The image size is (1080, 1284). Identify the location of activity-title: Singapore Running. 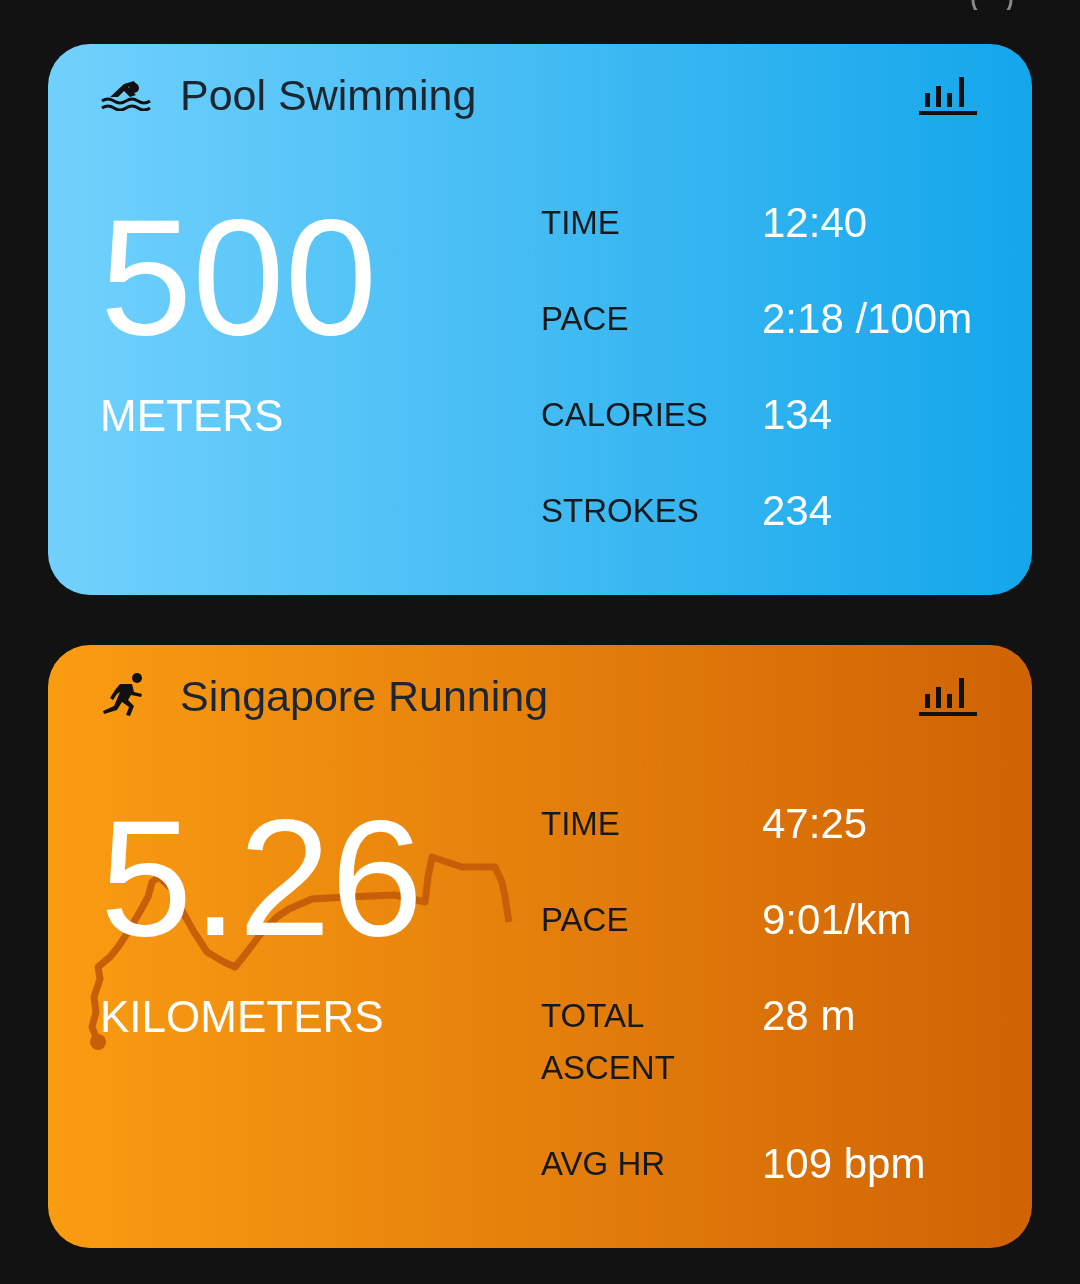
(365, 696).